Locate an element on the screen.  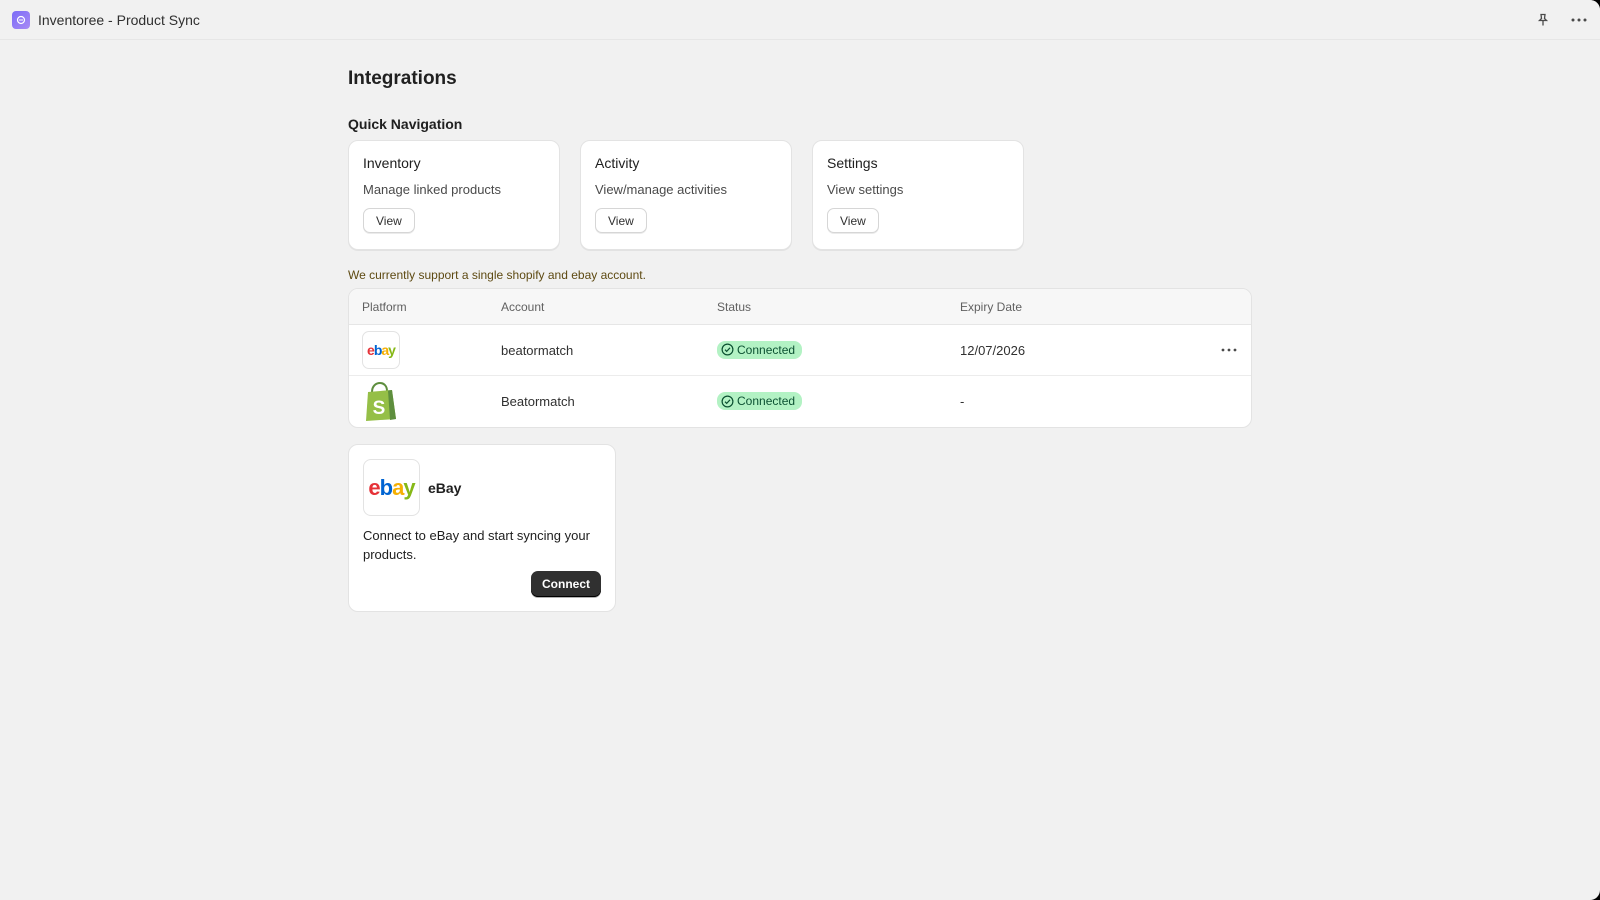
nav-card-title: Settings is located at coordinates (852, 163).